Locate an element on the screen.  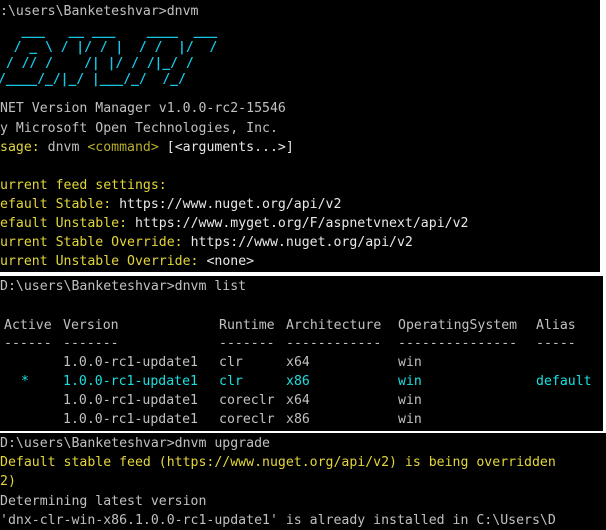
logo-line: / // / /| |/ / /|_/ / is located at coordinates (101, 63).